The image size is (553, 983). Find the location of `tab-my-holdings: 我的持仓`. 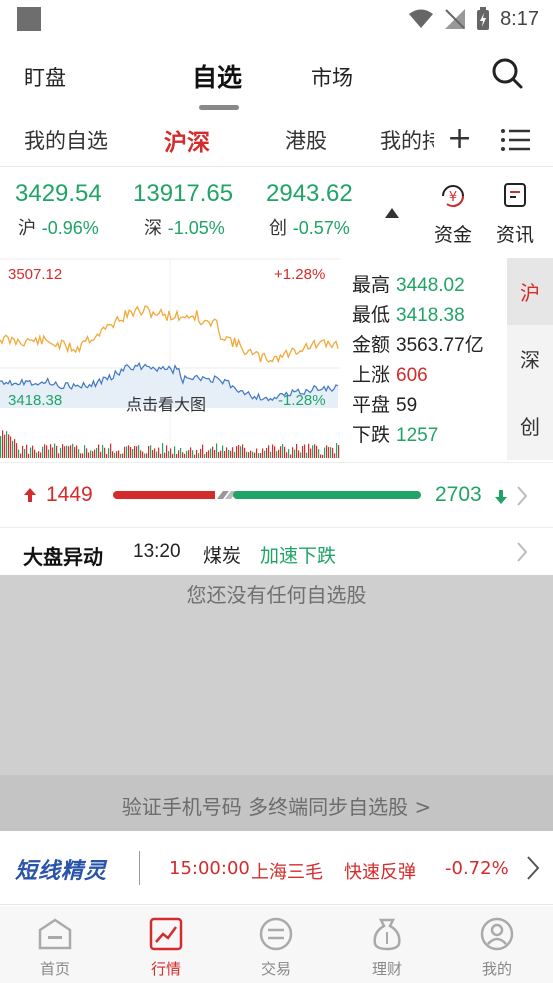

tab-my-holdings: 我的持仓 is located at coordinates (407, 140).